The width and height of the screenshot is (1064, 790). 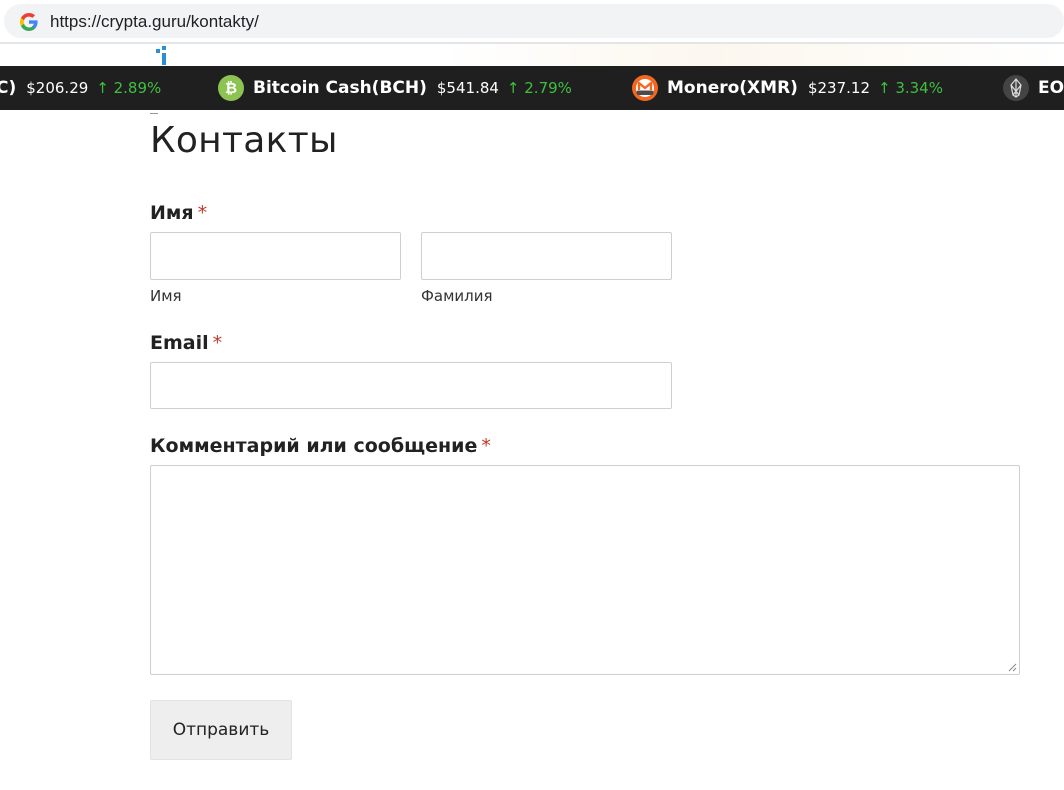 What do you see at coordinates (340, 88) in the screenshot?
I see `coin-name: Bitcoin Cash(BCH)` at bounding box center [340, 88].